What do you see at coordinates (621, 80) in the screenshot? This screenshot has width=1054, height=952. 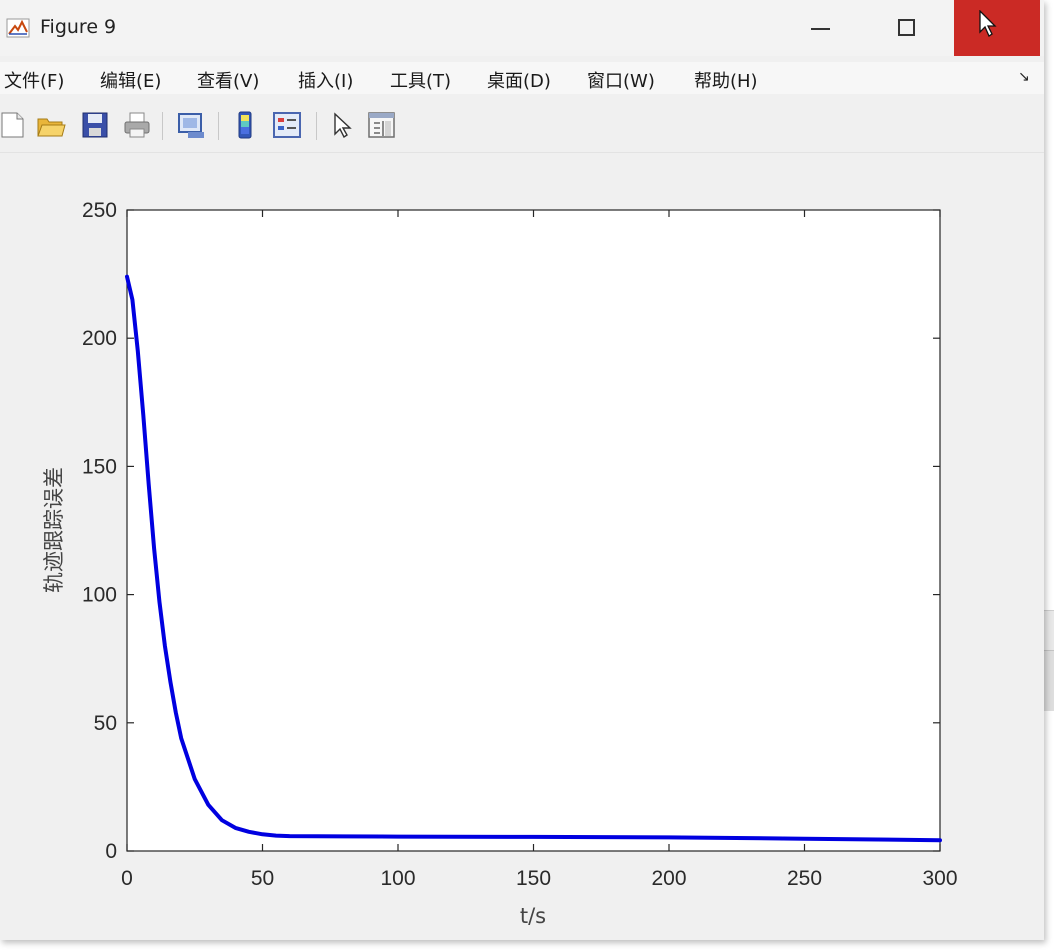 I see `menu-window: 窗口(W)` at bounding box center [621, 80].